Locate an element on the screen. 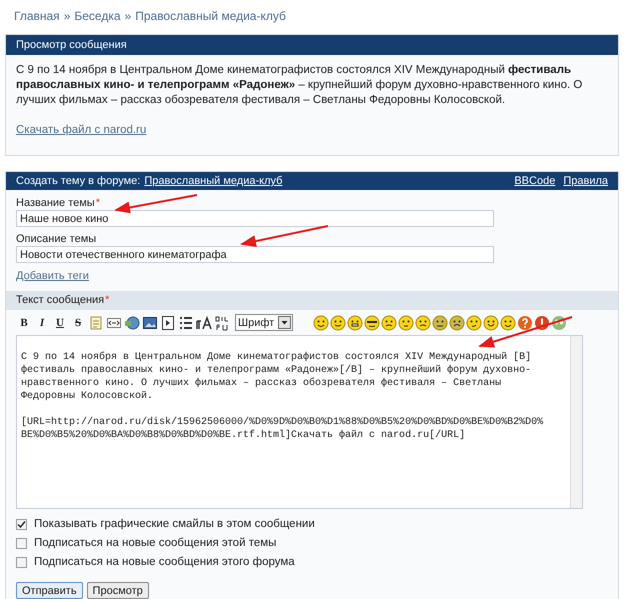 This screenshot has width=624, height=599. translit-icon is located at coordinates (222, 322).